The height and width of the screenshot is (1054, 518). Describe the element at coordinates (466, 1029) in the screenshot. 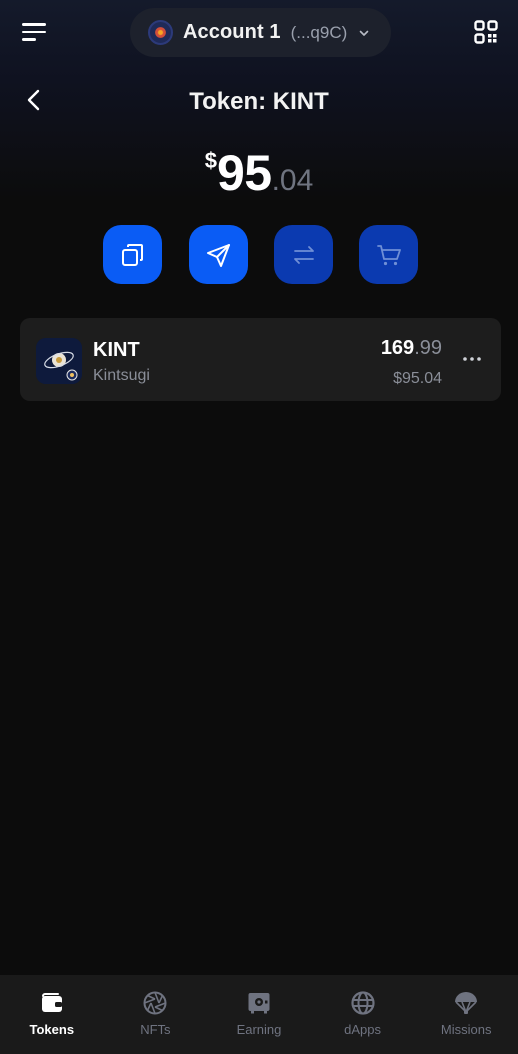

I see `nav-missions-label: Missions` at that location.